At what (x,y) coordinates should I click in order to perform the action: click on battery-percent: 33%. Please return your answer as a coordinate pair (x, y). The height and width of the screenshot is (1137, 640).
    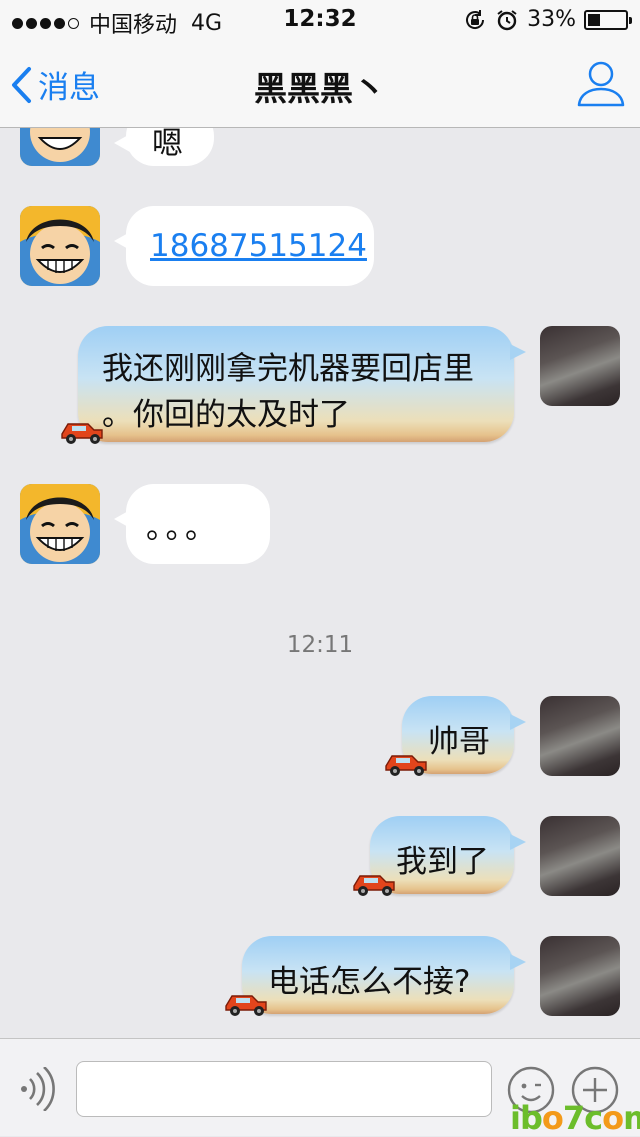
    Looking at the image, I should click on (551, 19).